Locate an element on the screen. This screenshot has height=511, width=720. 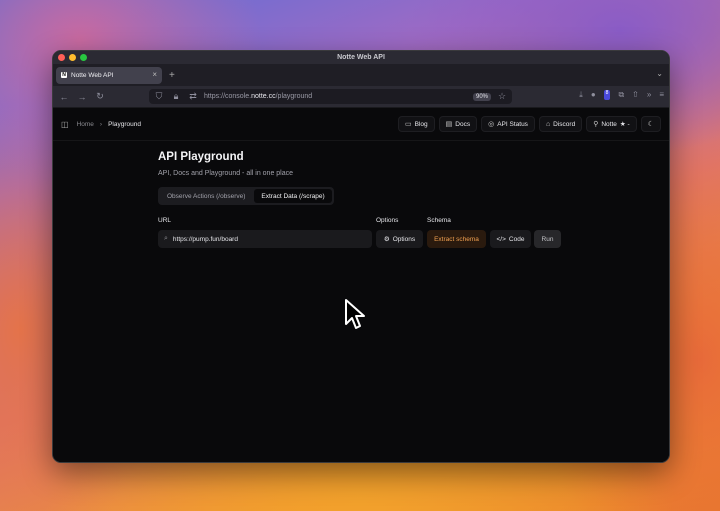
field-labels: URL Options Schema is located at coordinates (368, 222).